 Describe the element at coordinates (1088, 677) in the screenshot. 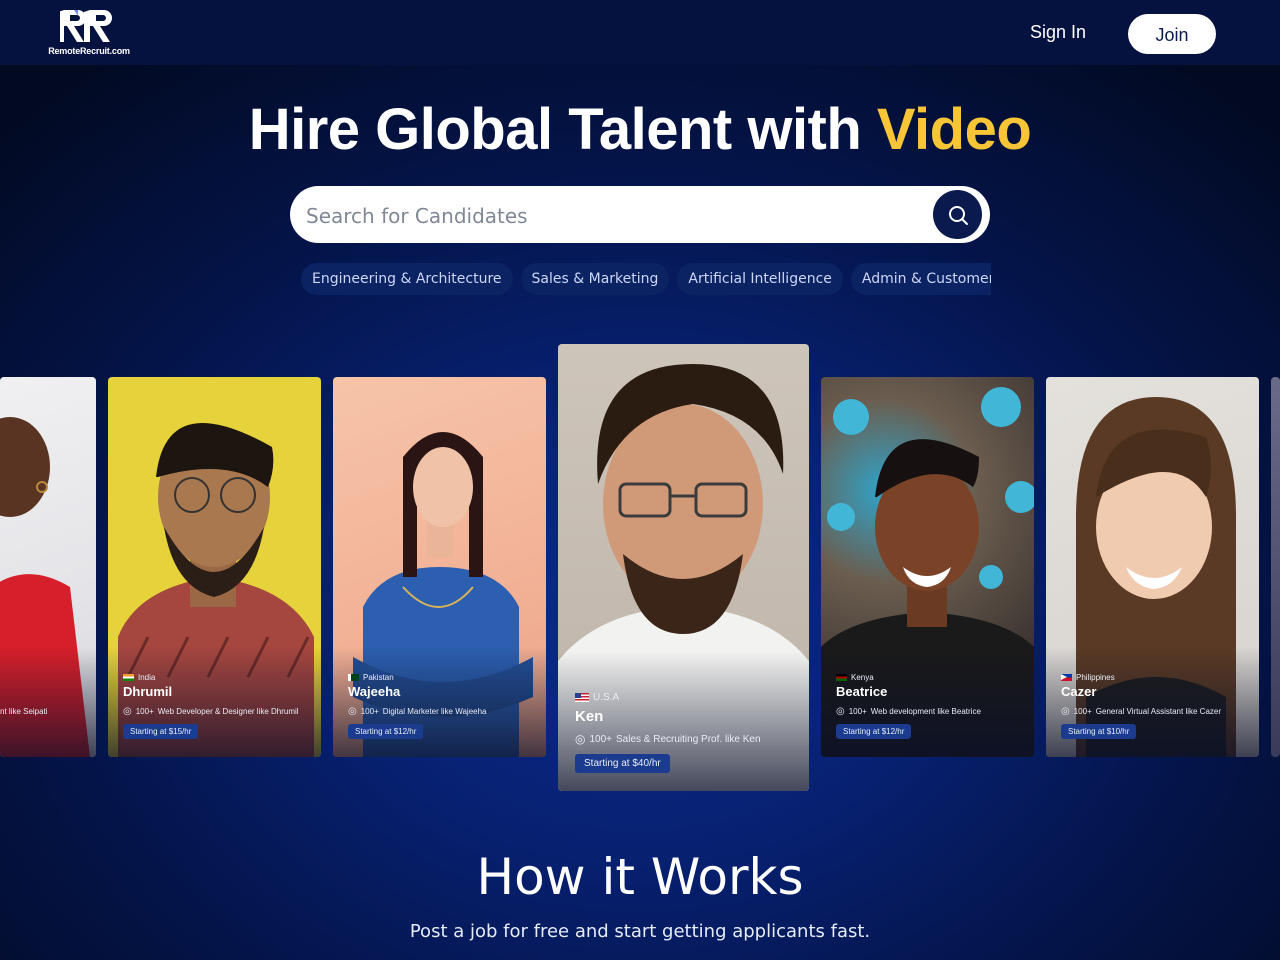

I see `candidate-country: Philippines` at that location.